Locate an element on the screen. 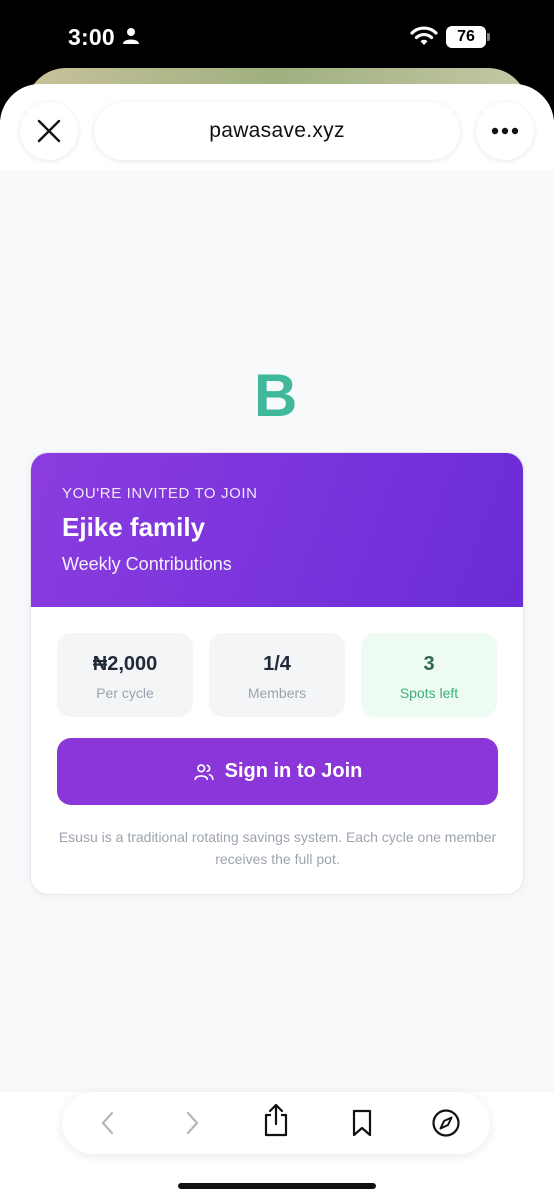 The image size is (554, 1200). back-button is located at coordinates (108, 1123).